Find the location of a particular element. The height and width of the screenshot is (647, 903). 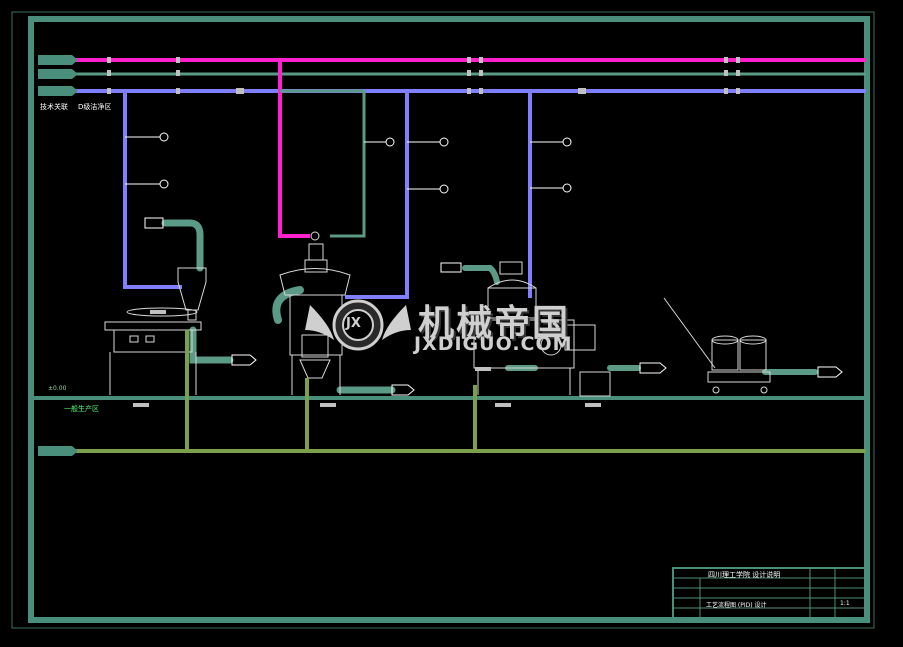

lower-zone-label: 一般生产区 is located at coordinates (81, 409).